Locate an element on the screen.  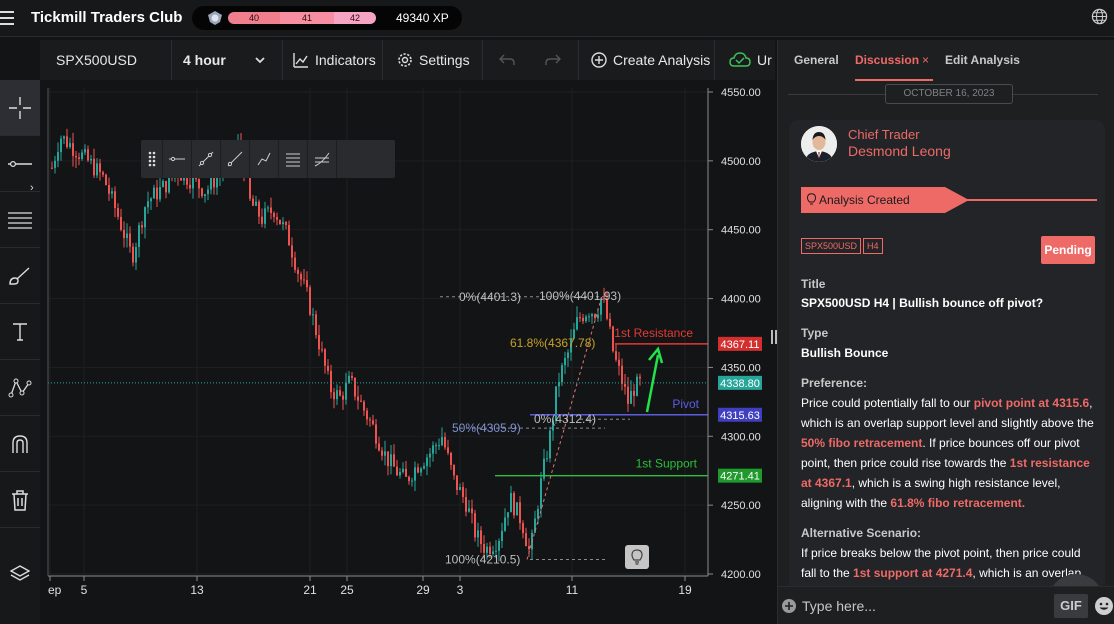
cloud-button: Ur is located at coordinates (745, 60).